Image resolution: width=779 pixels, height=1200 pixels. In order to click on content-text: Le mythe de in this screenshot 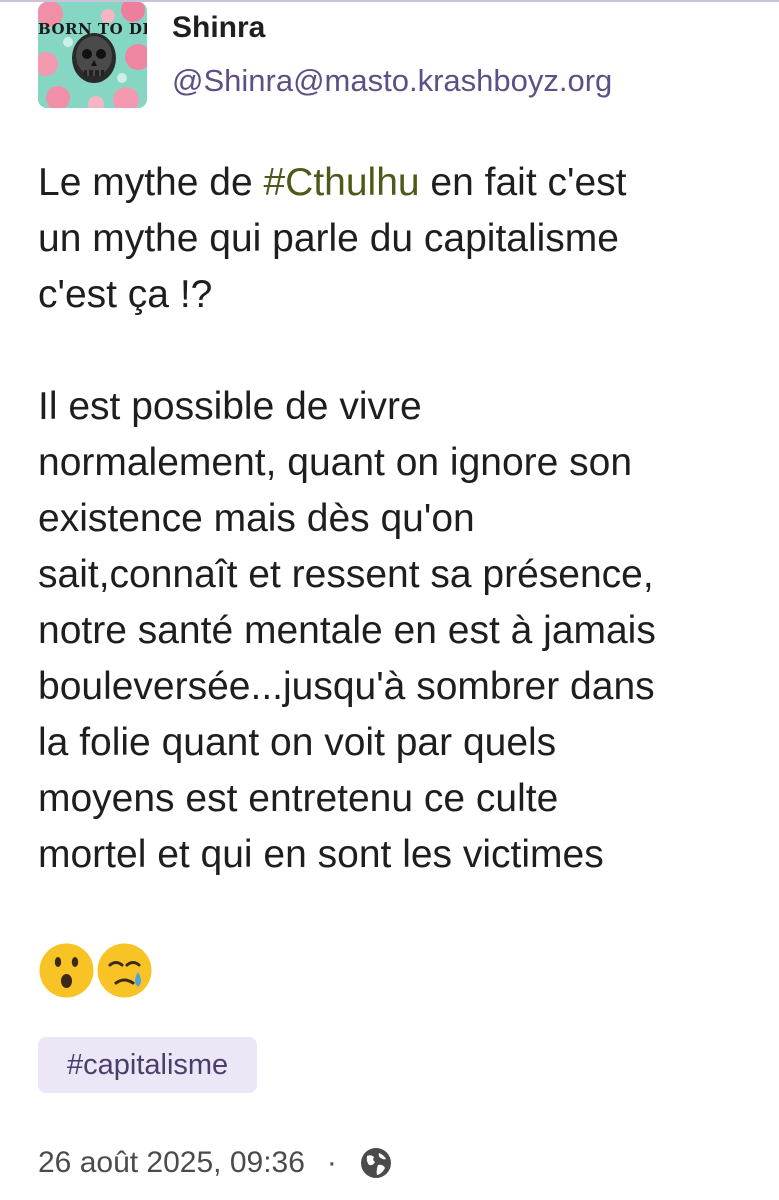, I will do `click(151, 182)`.